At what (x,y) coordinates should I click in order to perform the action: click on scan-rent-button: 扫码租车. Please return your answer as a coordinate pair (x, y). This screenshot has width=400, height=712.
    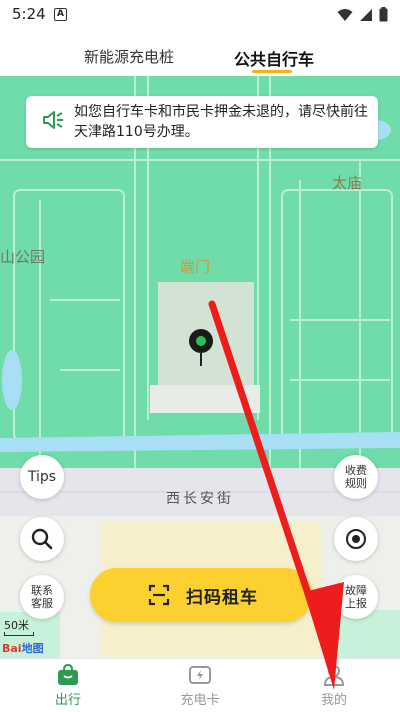
    Looking at the image, I should click on (201, 595).